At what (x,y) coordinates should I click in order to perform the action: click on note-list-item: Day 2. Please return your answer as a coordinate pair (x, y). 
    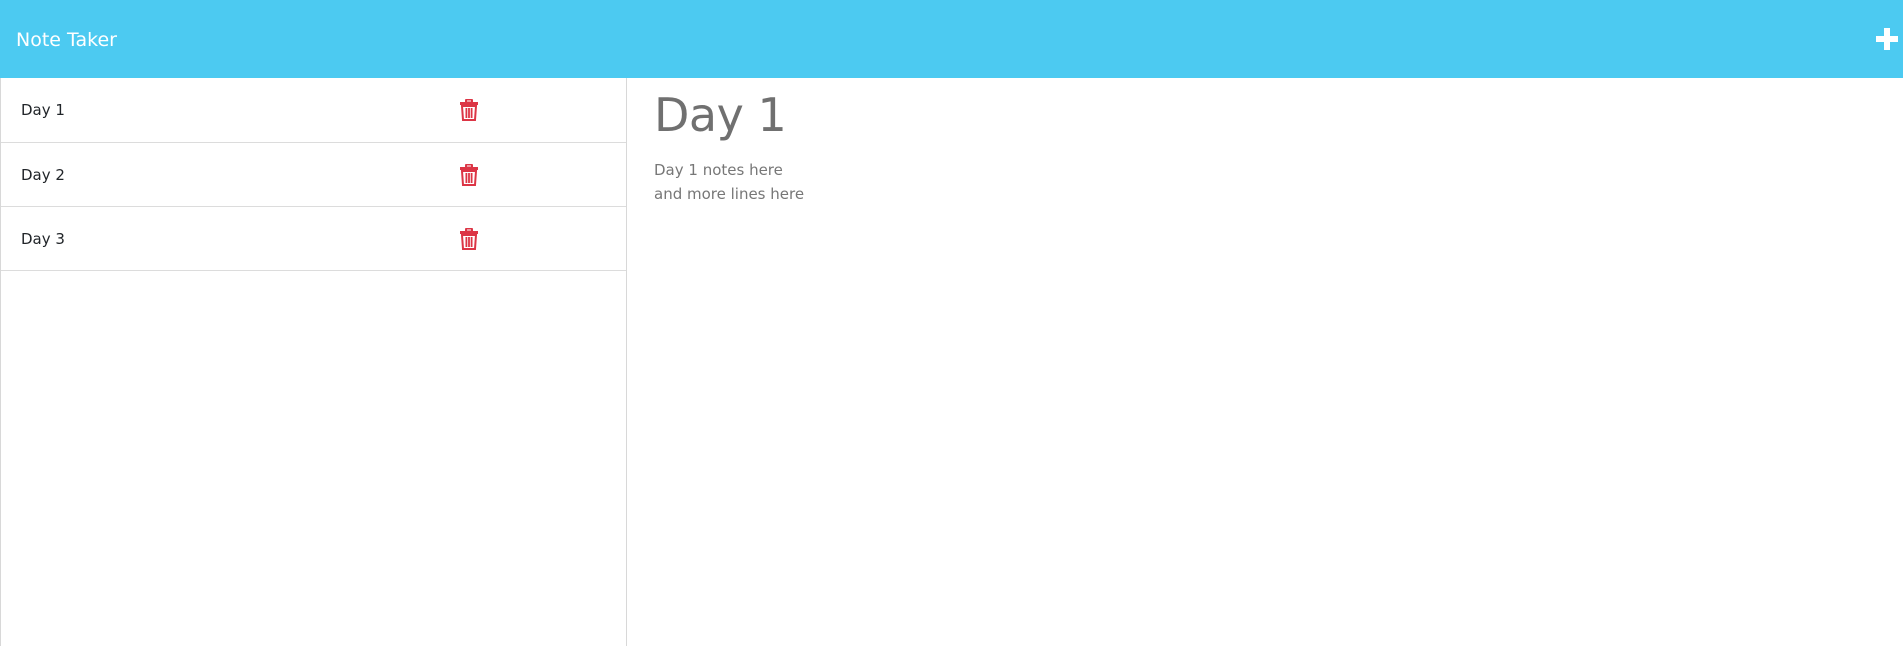
    Looking at the image, I should click on (313, 175).